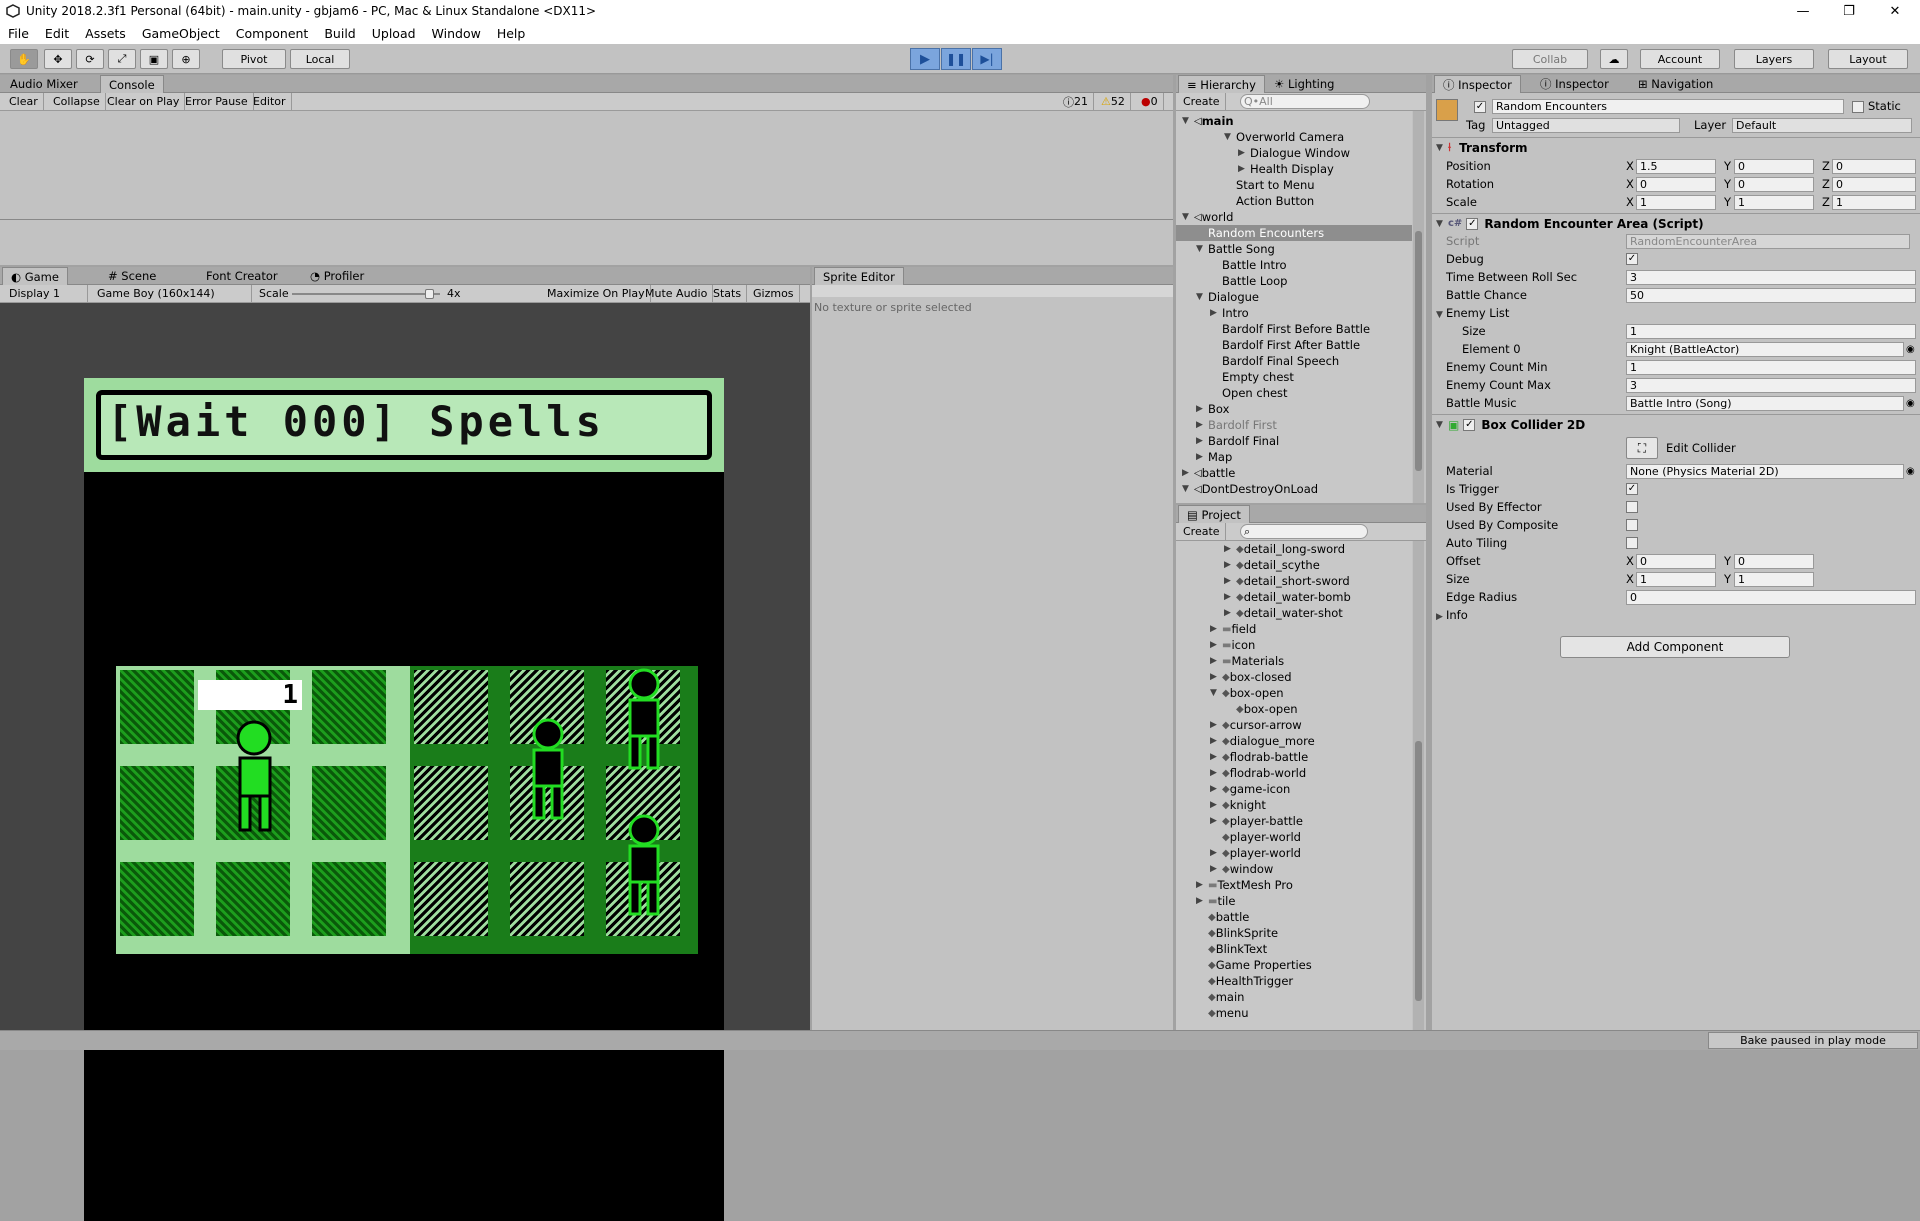  Describe the element at coordinates (1294, 329) in the screenshot. I see `hierarchy-row: Bardolf First Before Battle` at that location.